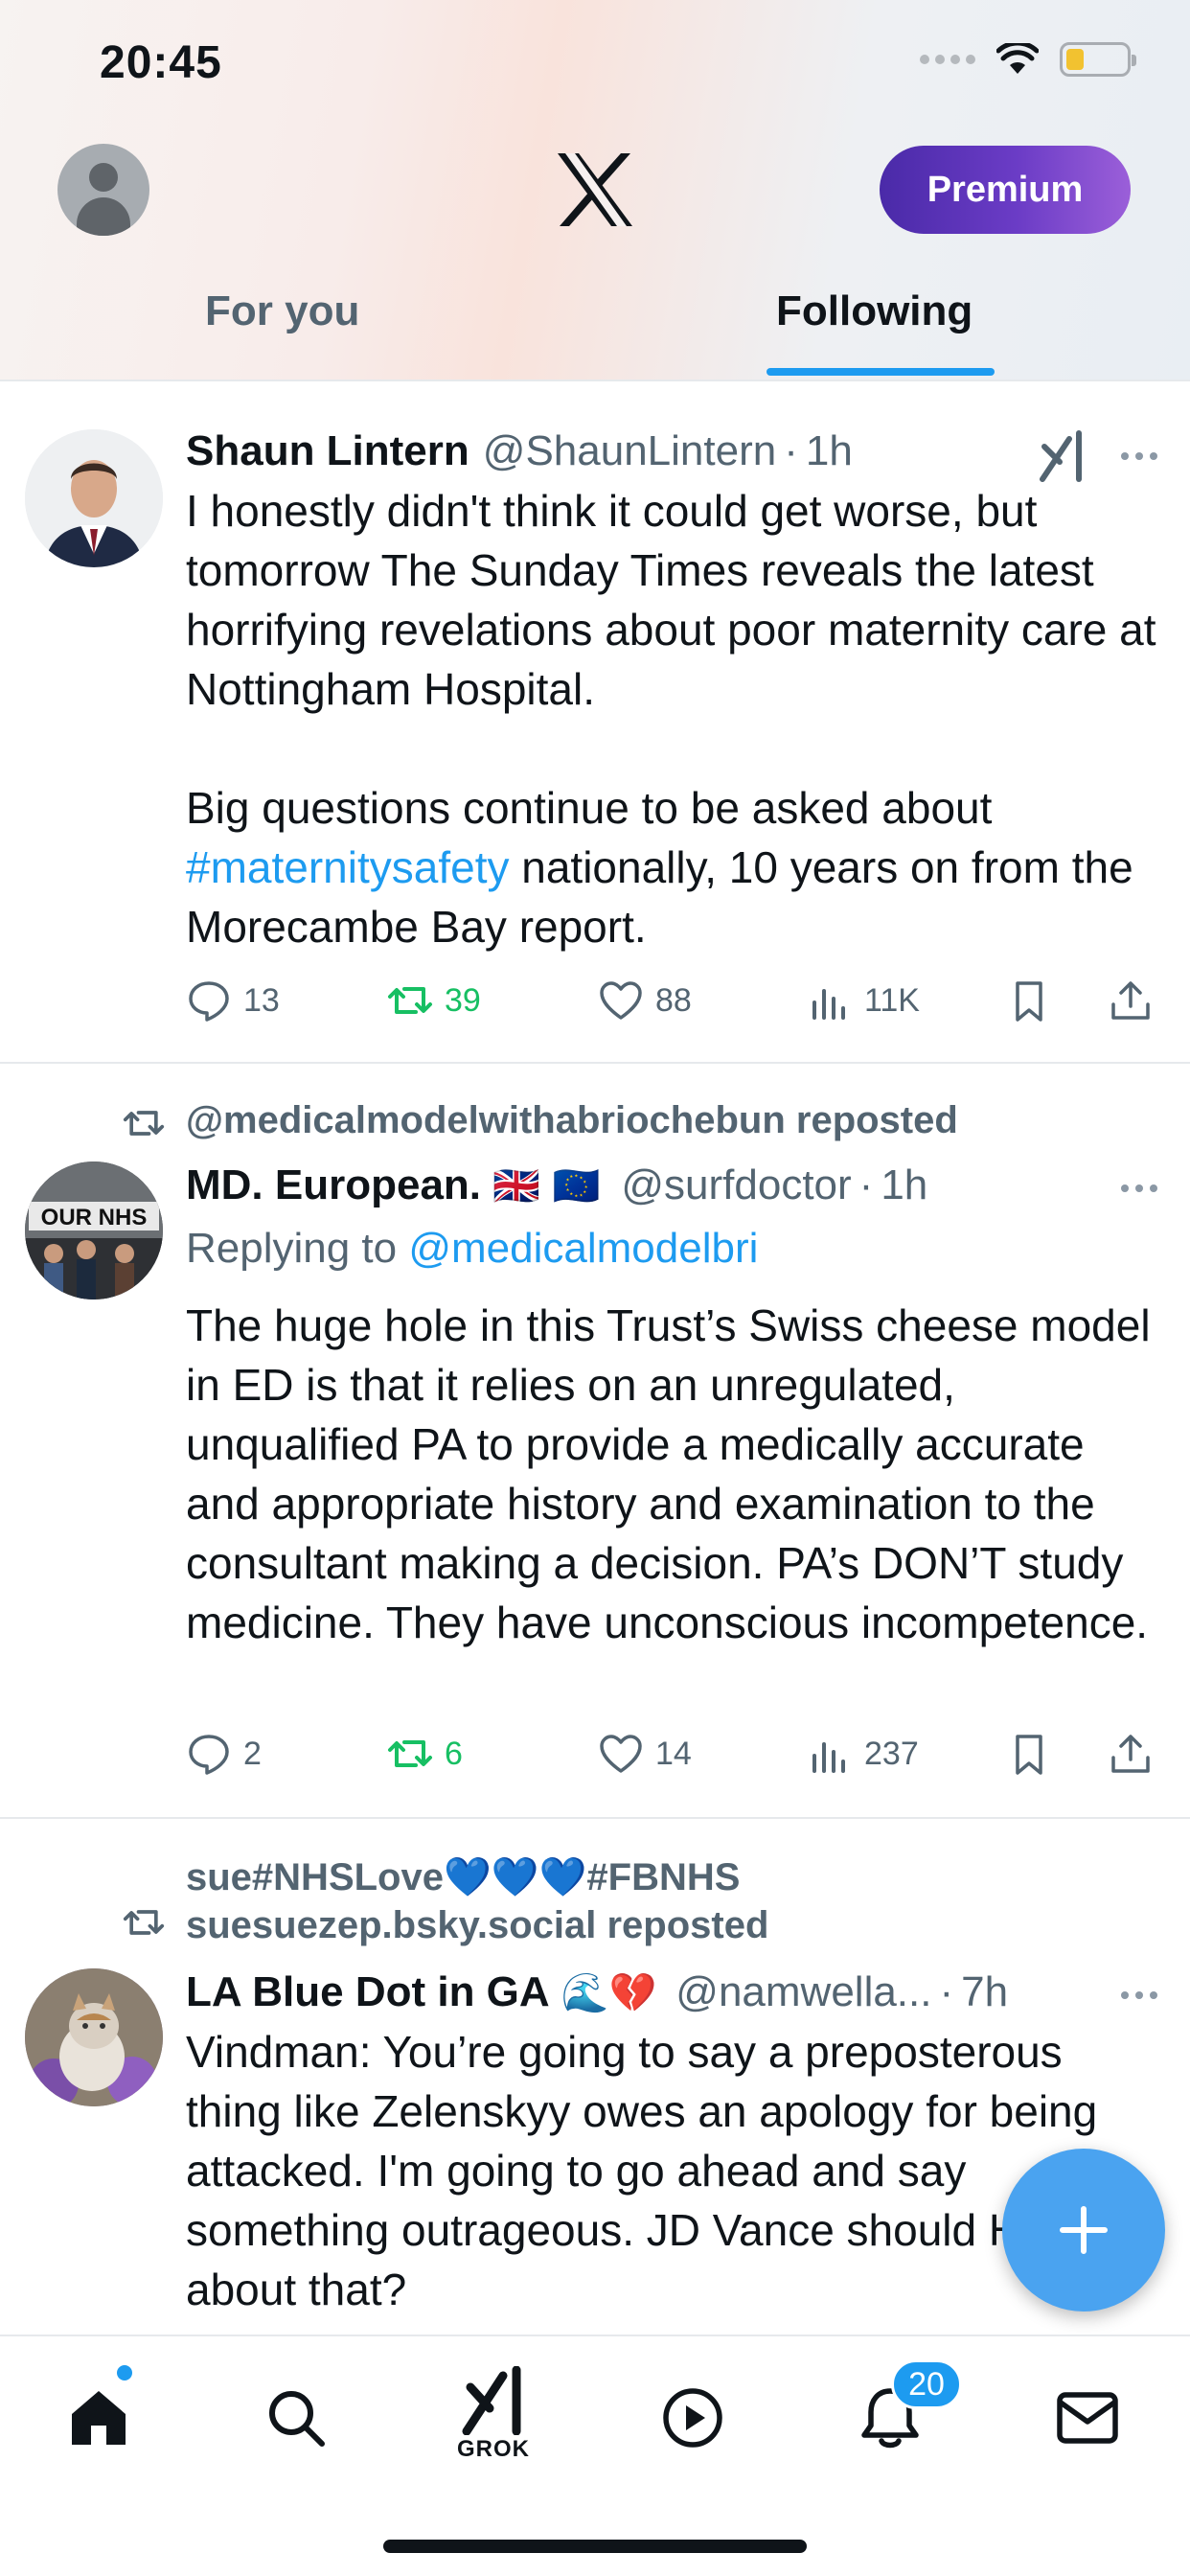  Describe the element at coordinates (948, 59) in the screenshot. I see `cellular-signal-icon` at that location.